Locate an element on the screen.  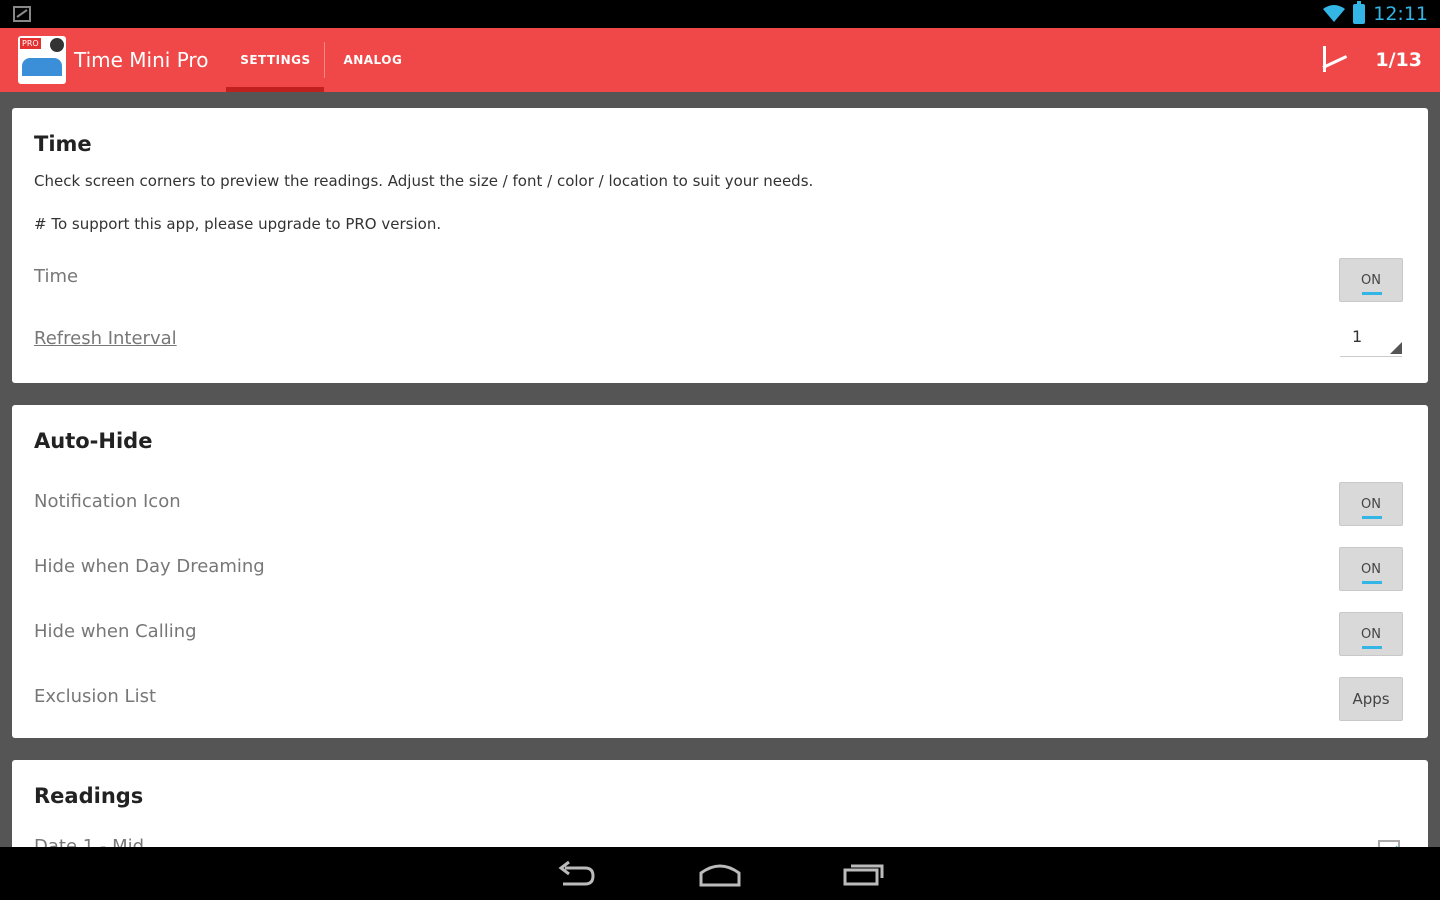
app-icon: PRO is located at coordinates (42, 60).